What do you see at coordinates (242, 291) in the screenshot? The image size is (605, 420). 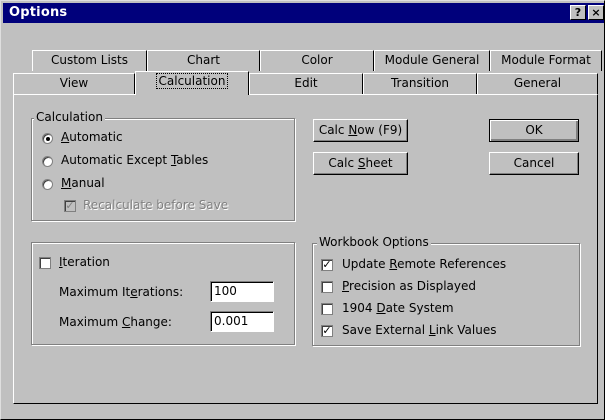 I see `max-iterations-input: 100` at bounding box center [242, 291].